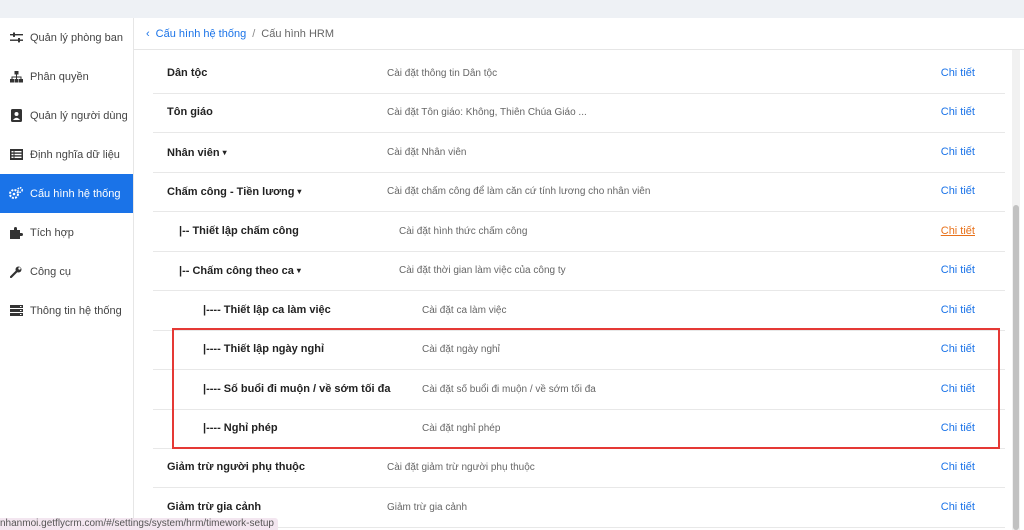 The width and height of the screenshot is (1024, 530). Describe the element at coordinates (148, 34) in the screenshot. I see `back-chevron-icon: ‹` at that location.